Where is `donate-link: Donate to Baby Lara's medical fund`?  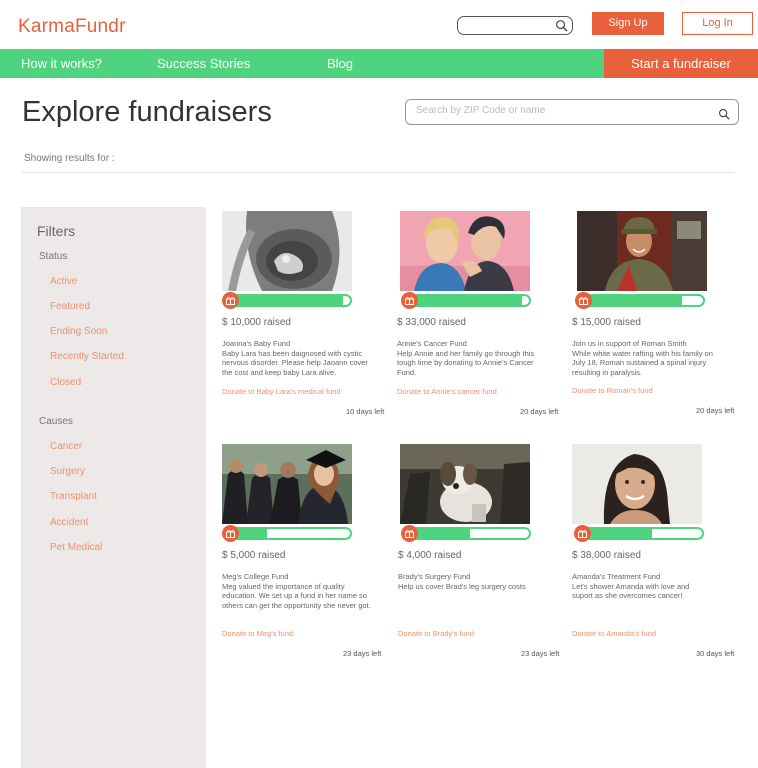
donate-link: Donate to Baby Lara's medical fund is located at coordinates (281, 391).